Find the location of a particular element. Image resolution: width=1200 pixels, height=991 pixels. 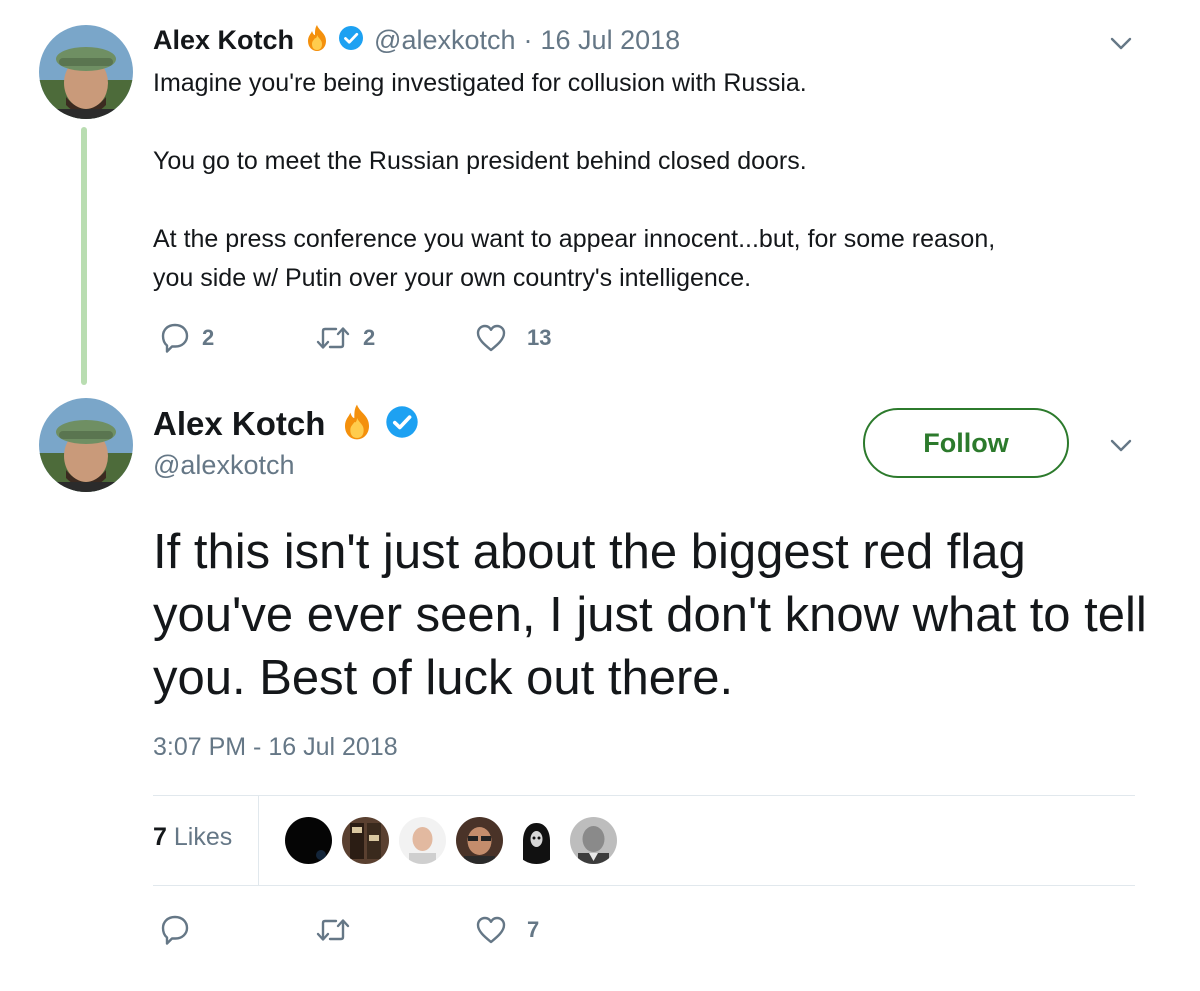

like-count: 13 is located at coordinates (539, 337).